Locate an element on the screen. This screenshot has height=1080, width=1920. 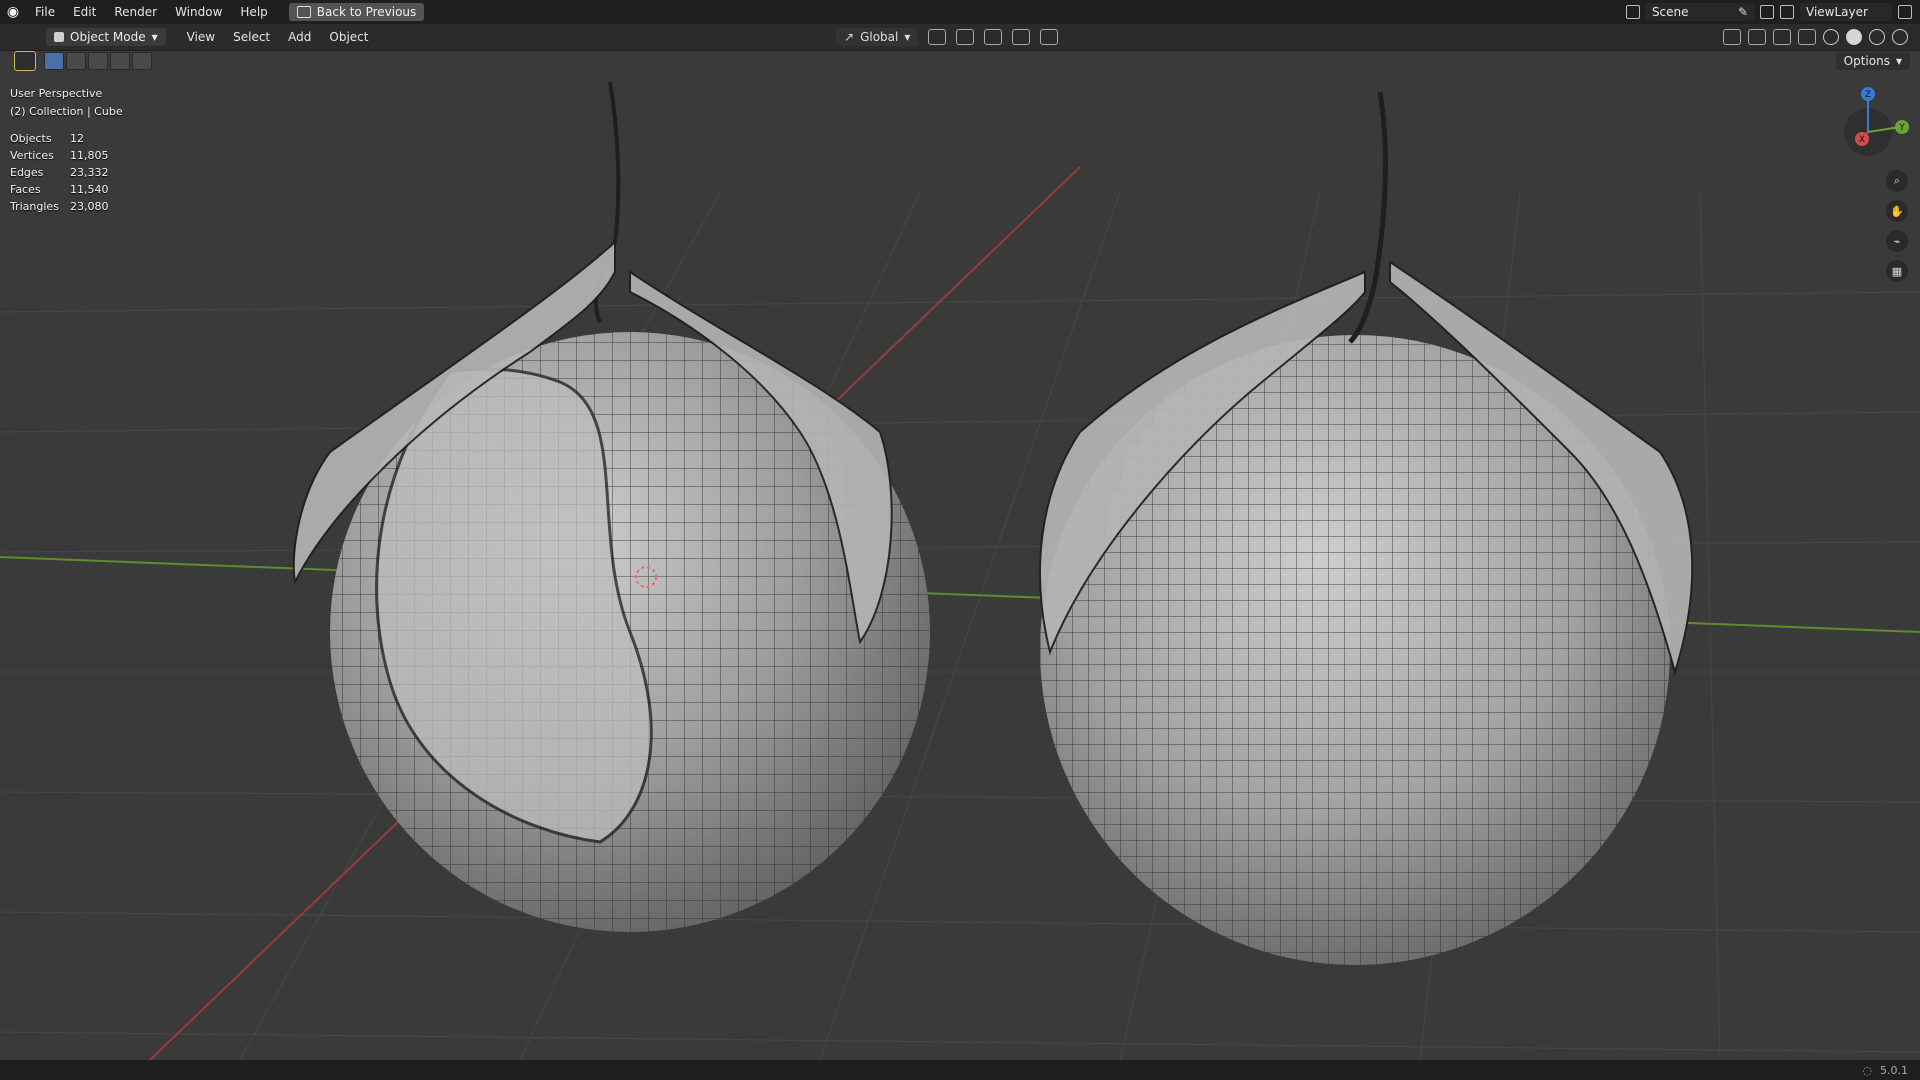
gizmo-x-label: X is located at coordinates (1862, 140).